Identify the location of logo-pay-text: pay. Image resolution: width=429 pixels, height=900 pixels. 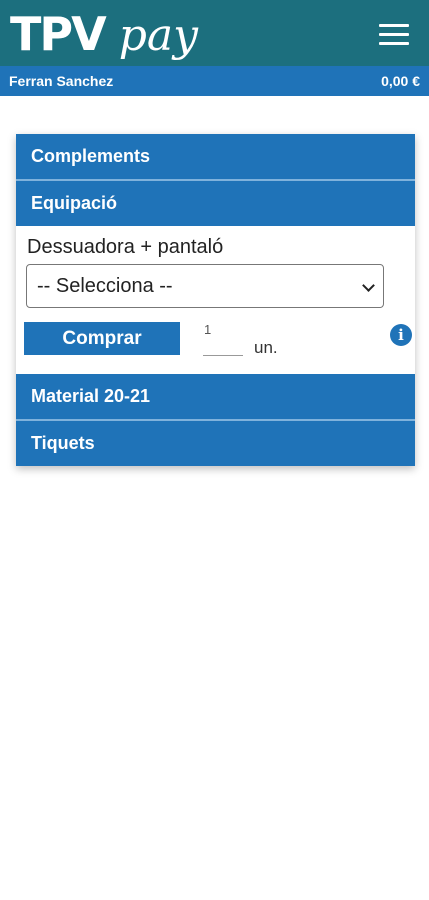
(158, 35).